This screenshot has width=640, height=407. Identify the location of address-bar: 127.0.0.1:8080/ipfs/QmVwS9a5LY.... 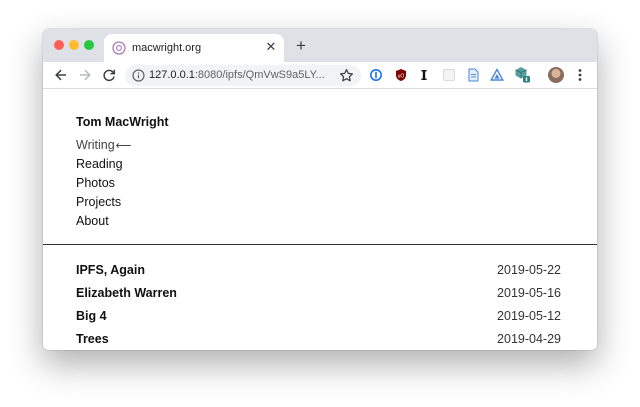
(243, 75).